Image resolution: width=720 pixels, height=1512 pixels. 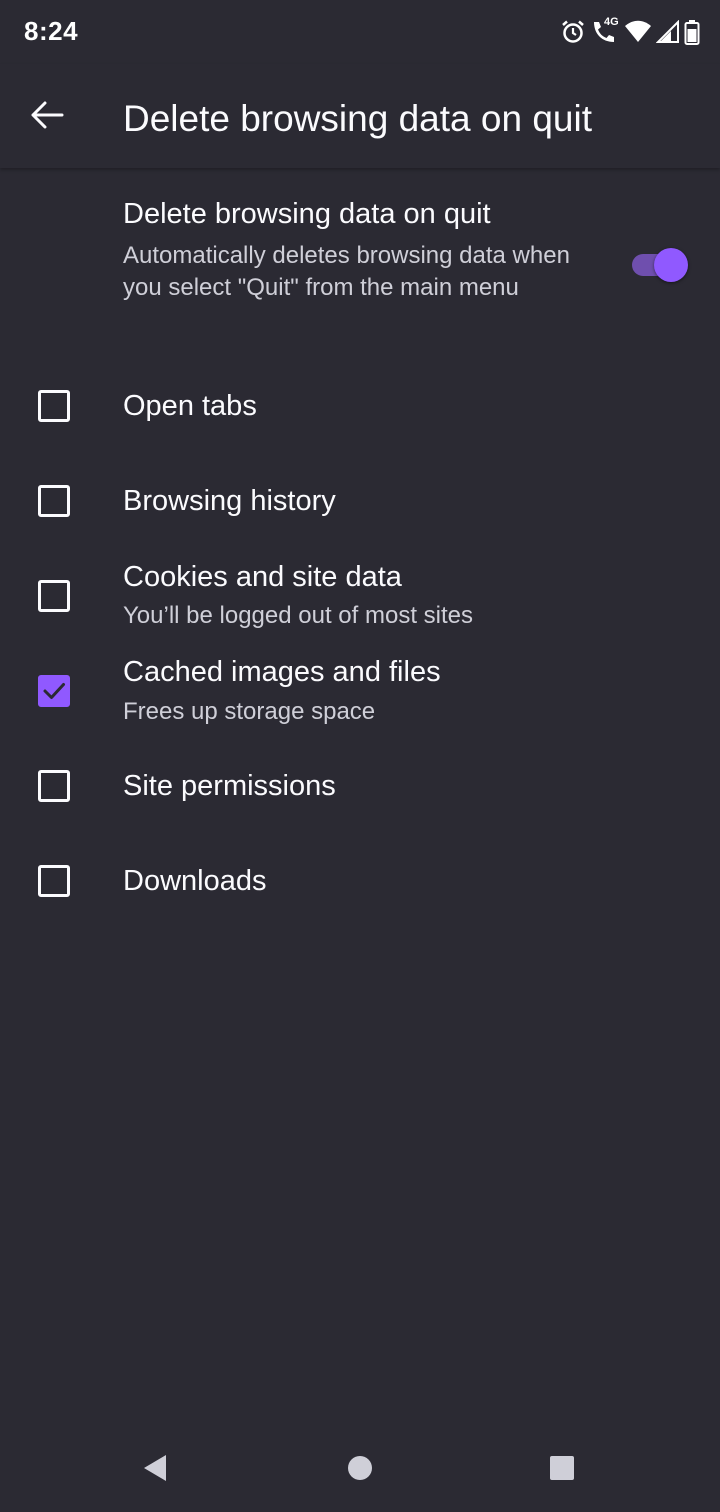 I want to click on switch-thumb, so click(x=671, y=265).